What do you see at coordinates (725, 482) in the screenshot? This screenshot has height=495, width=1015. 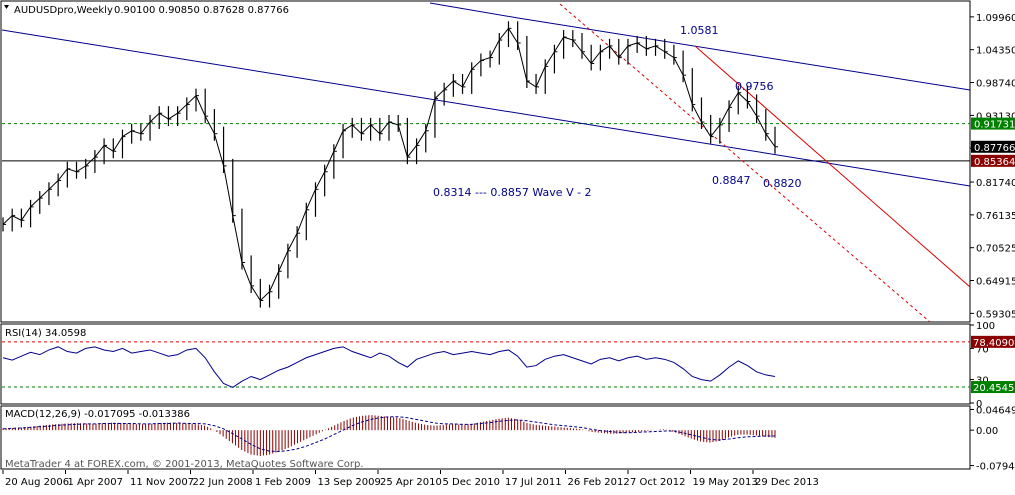 I see `x-tick-label: 19 May 2013` at bounding box center [725, 482].